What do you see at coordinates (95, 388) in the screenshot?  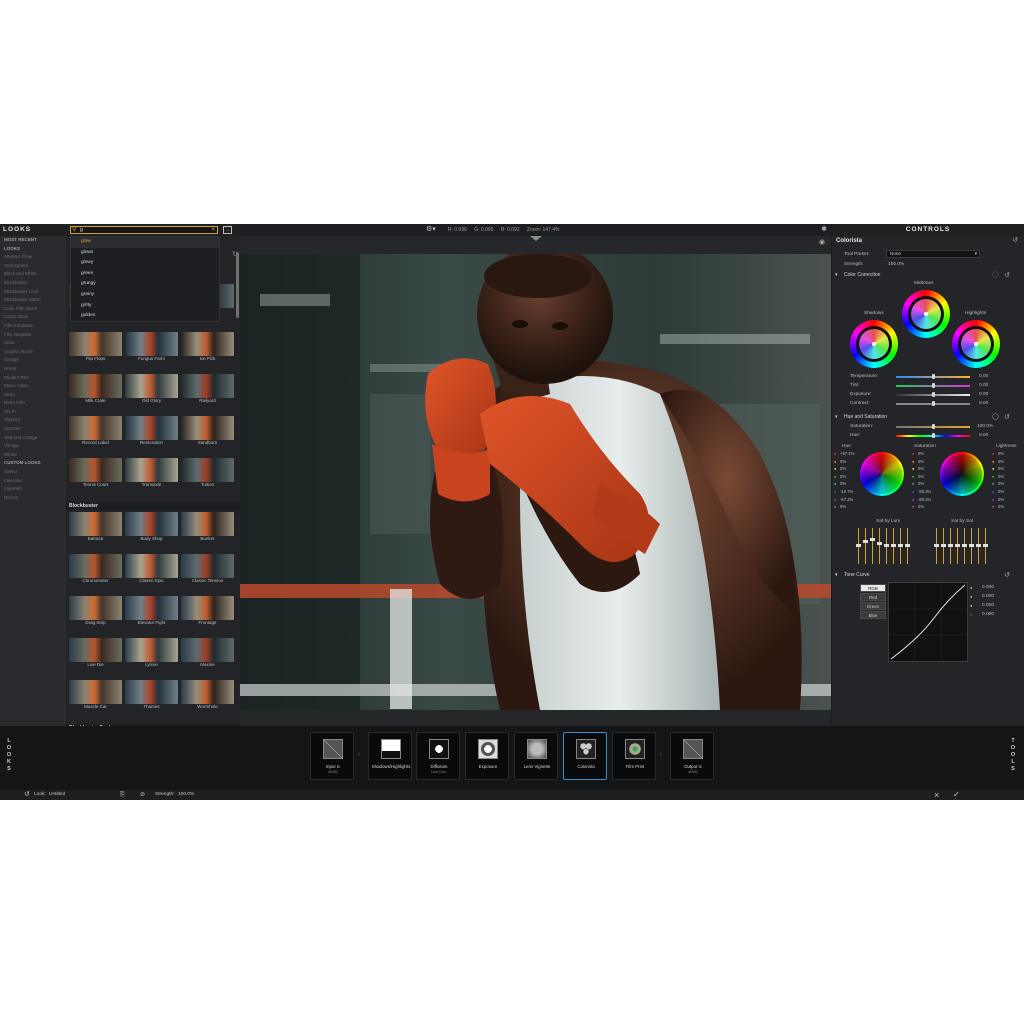 I see `look-thumbnail: Milk Crate` at bounding box center [95, 388].